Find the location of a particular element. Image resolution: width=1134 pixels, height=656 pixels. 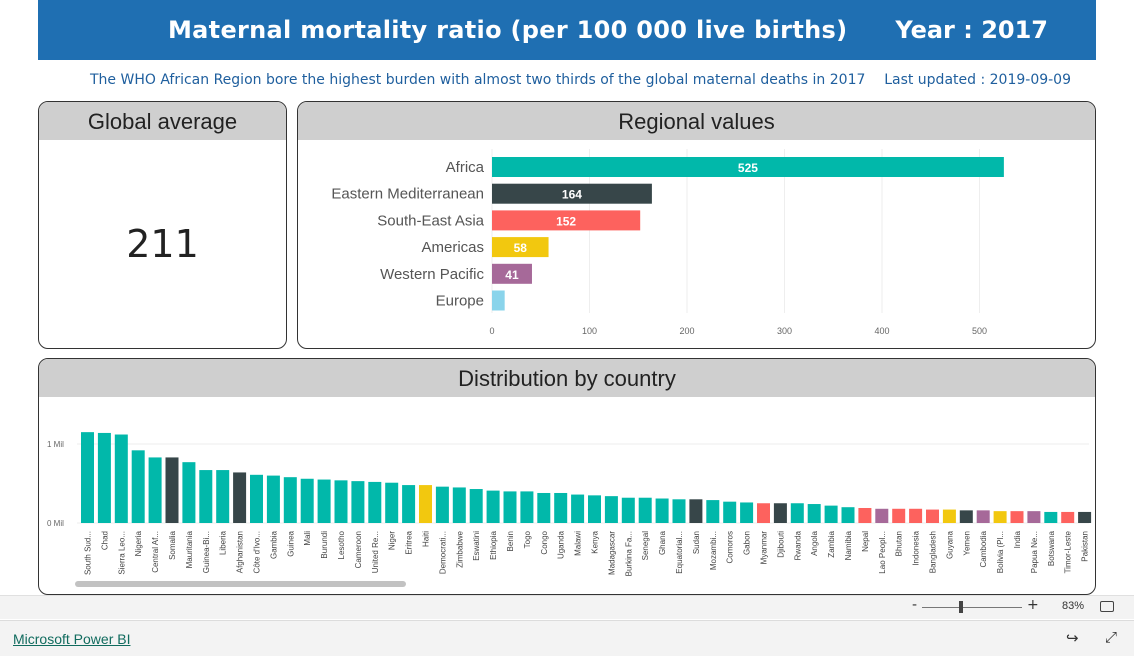

country-label: Pakistan is located at coordinates (1085, 546).